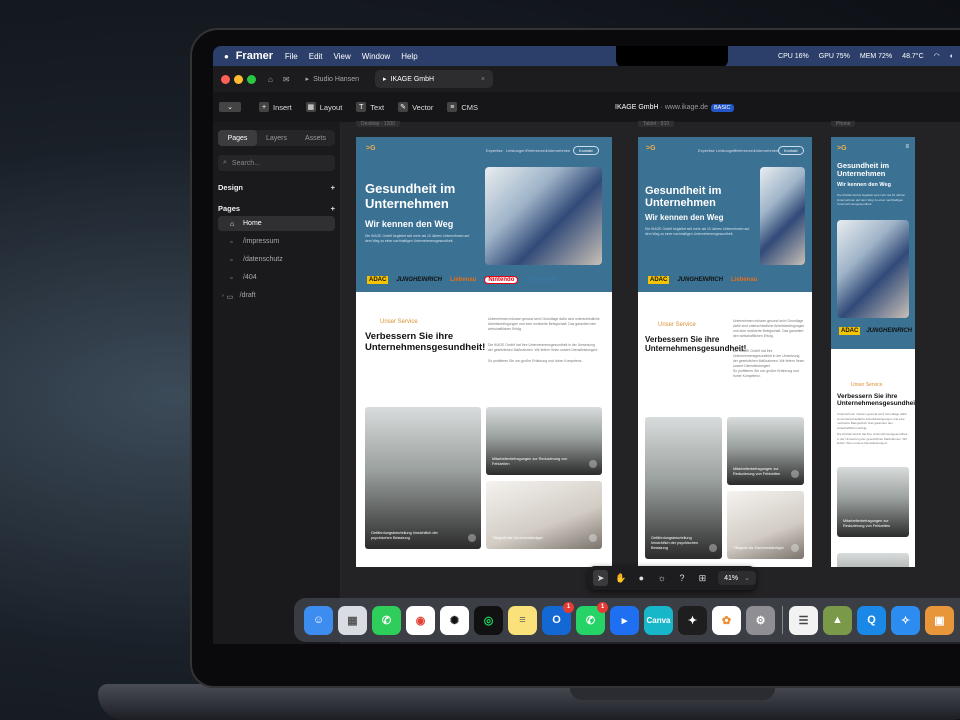 This screenshot has height=720, width=960. What do you see at coordinates (223, 296) in the screenshot?
I see `chevron-right-icon: ›` at bounding box center [223, 296].